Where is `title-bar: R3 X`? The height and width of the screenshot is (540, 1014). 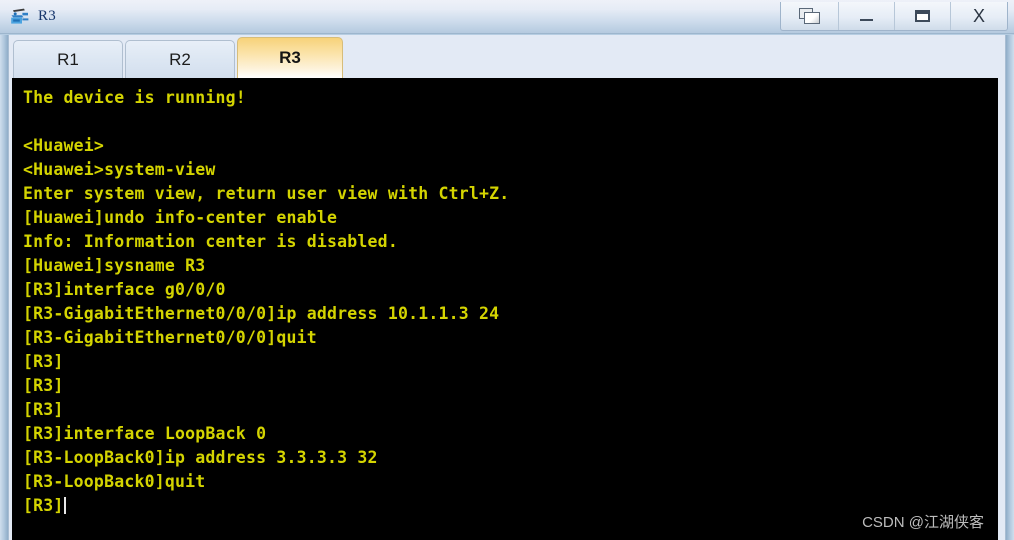
title-bar: R3 X is located at coordinates (507, 17).